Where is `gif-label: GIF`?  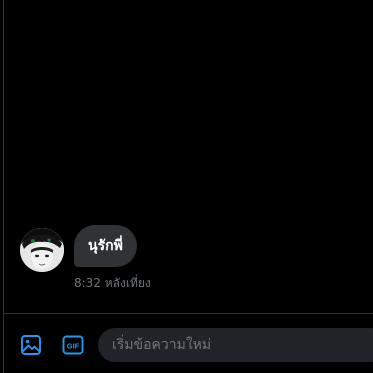 gif-label: GIF is located at coordinates (73, 345).